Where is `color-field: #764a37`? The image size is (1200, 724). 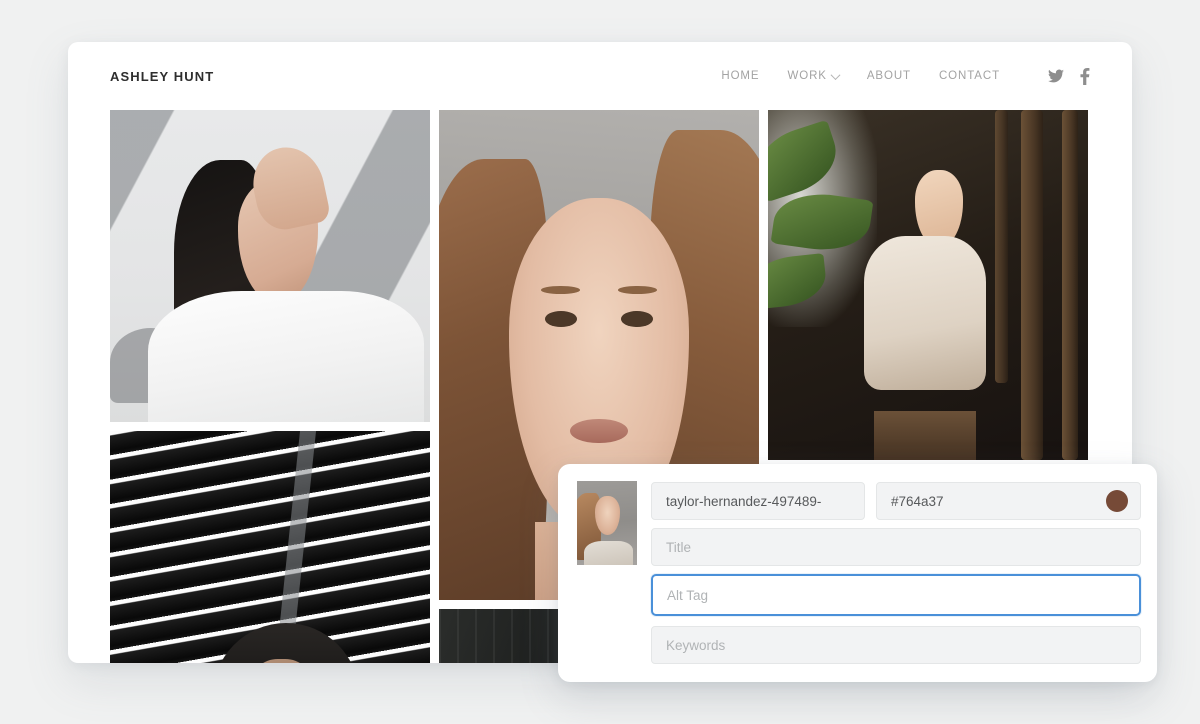
color-field: #764a37 is located at coordinates (1008, 501).